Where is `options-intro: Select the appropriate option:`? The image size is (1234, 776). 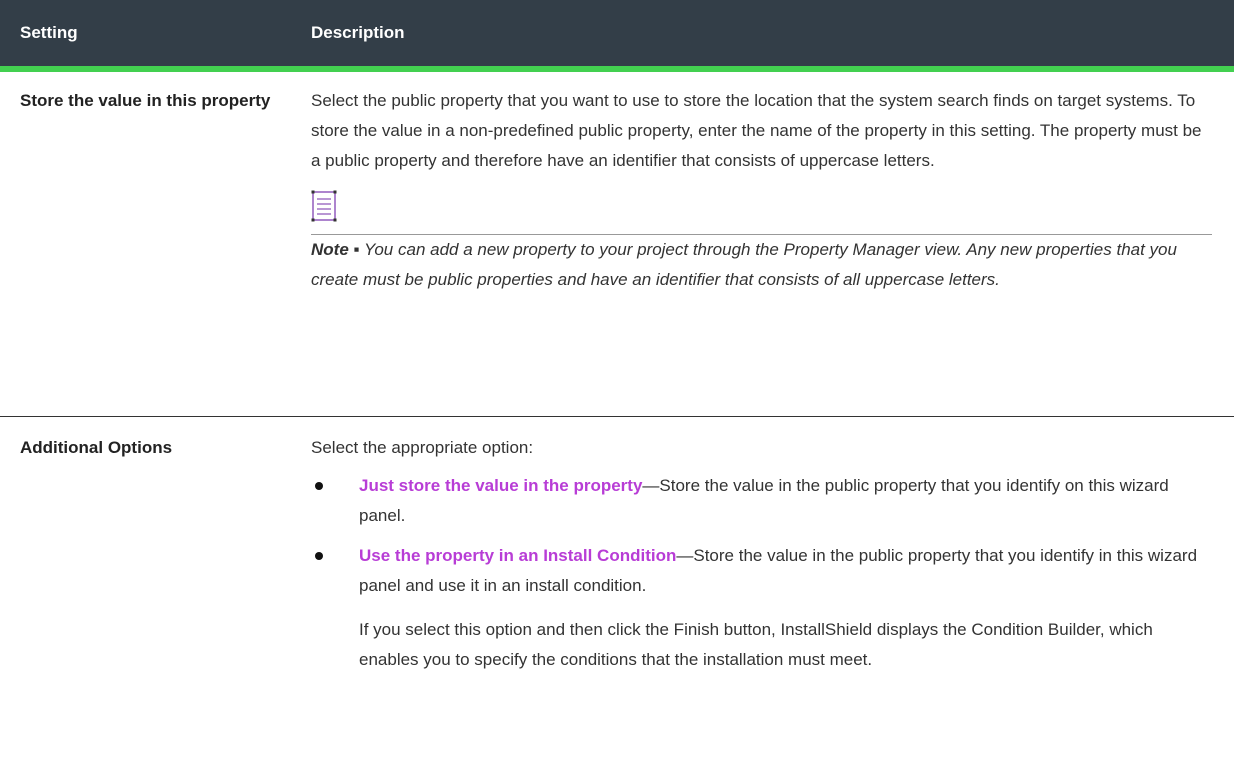 options-intro: Select the appropriate option: is located at coordinates (422, 447).